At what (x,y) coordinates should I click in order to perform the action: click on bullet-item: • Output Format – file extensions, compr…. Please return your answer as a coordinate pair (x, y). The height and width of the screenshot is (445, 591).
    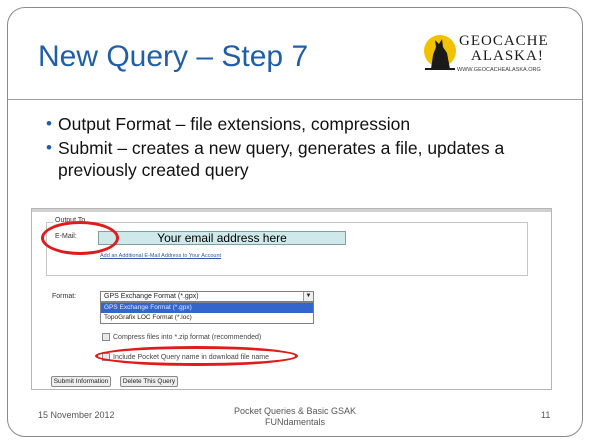
    Looking at the image, I should click on (312, 124).